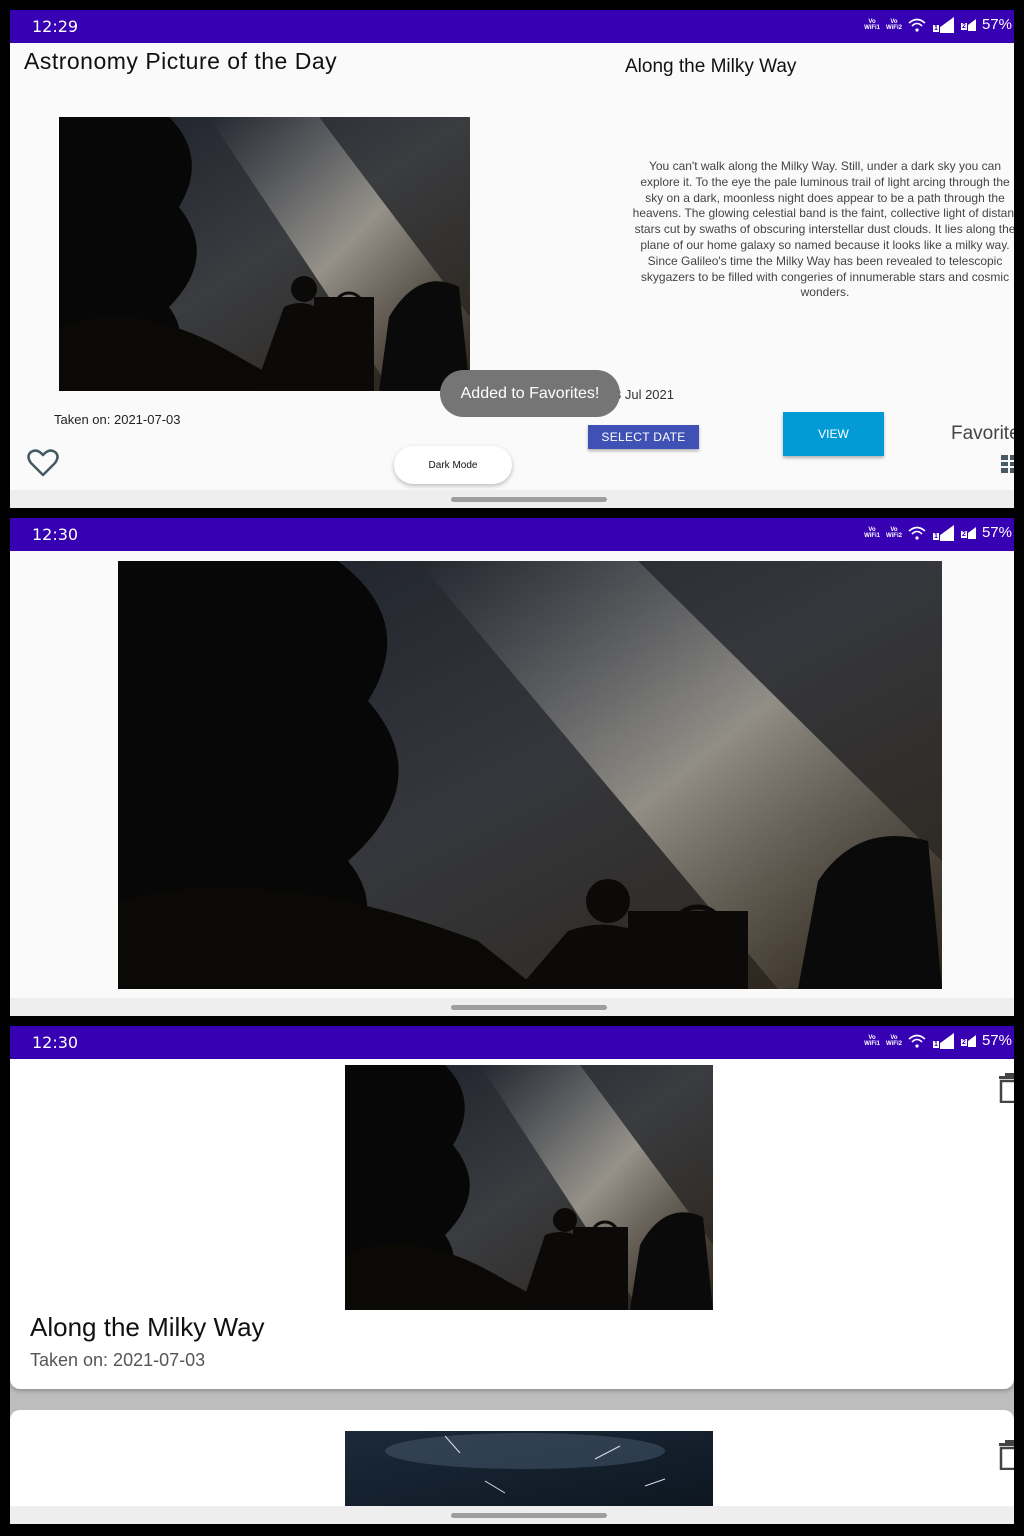  I want to click on favorite-taken-on: Taken on: 2021-07-03, so click(118, 1360).